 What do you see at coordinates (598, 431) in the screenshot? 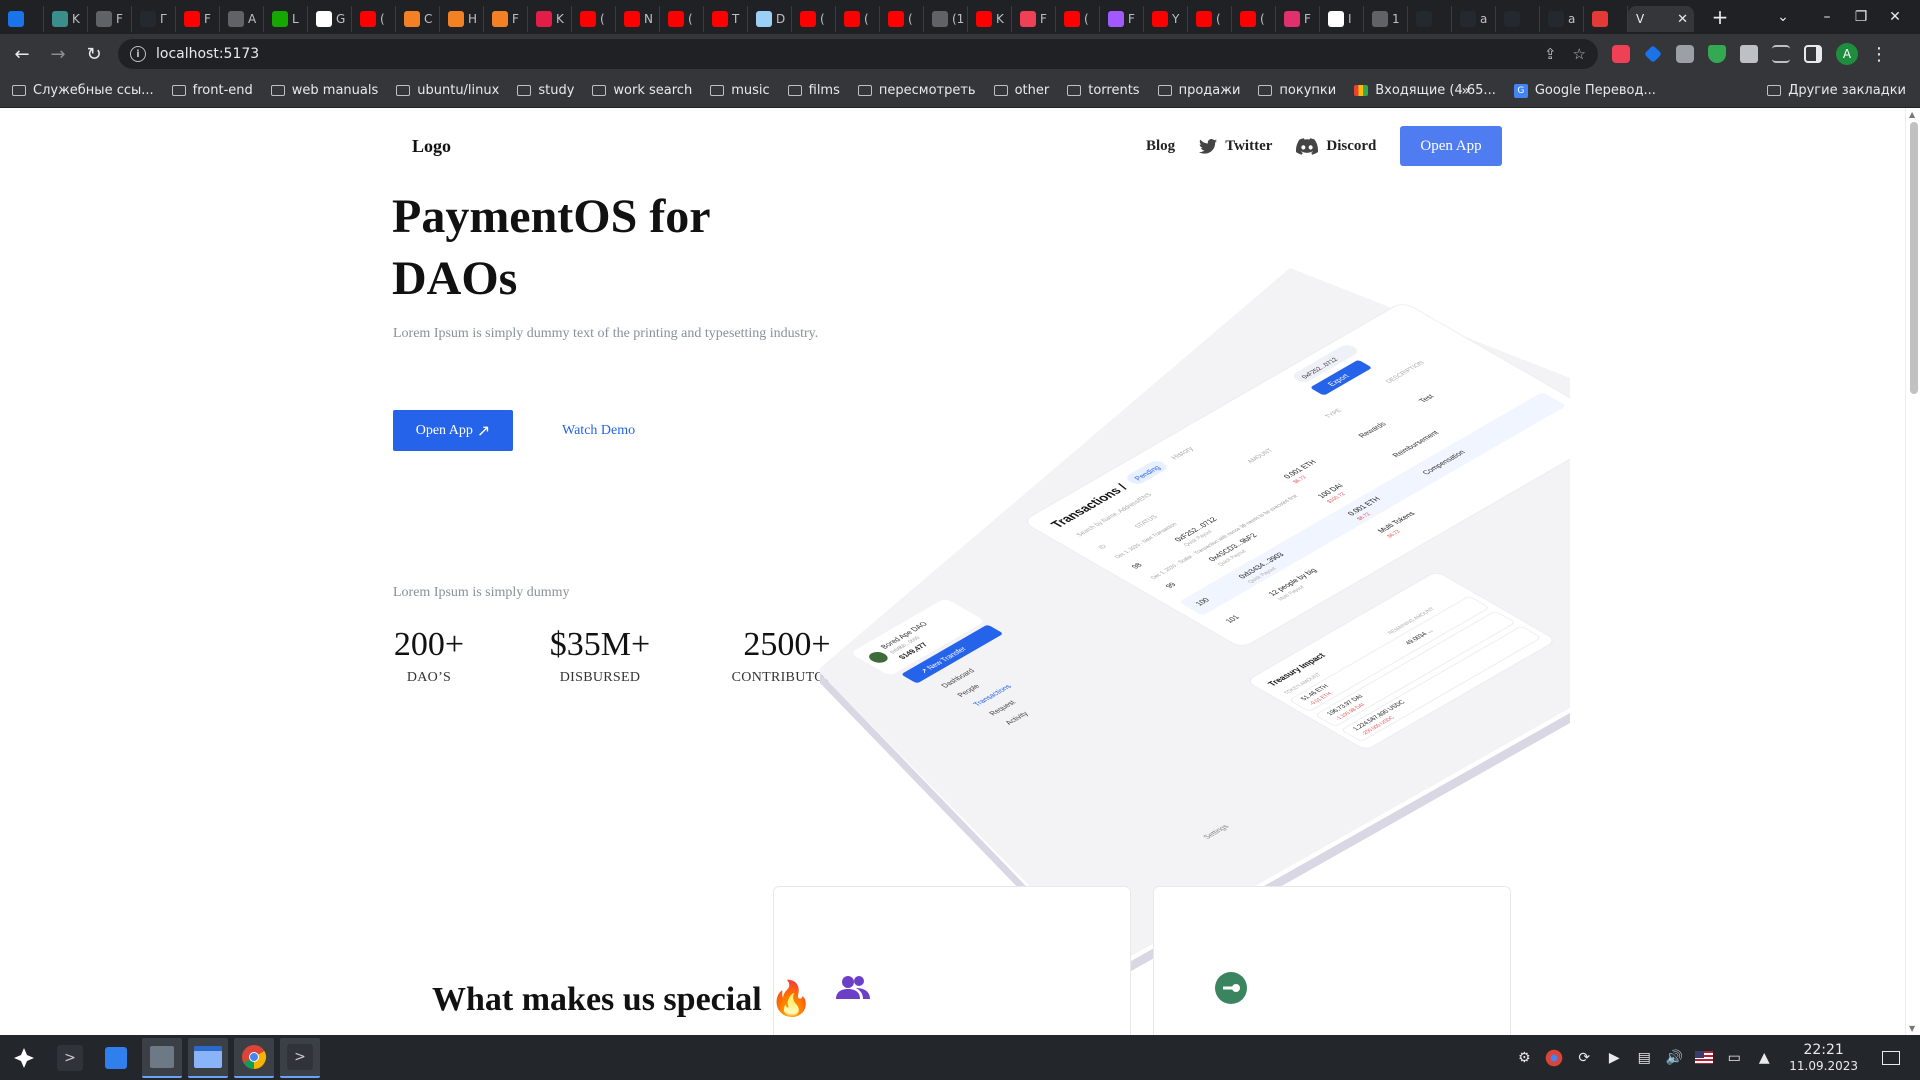
I see `watch-demo-link: Watch Demo` at bounding box center [598, 431].